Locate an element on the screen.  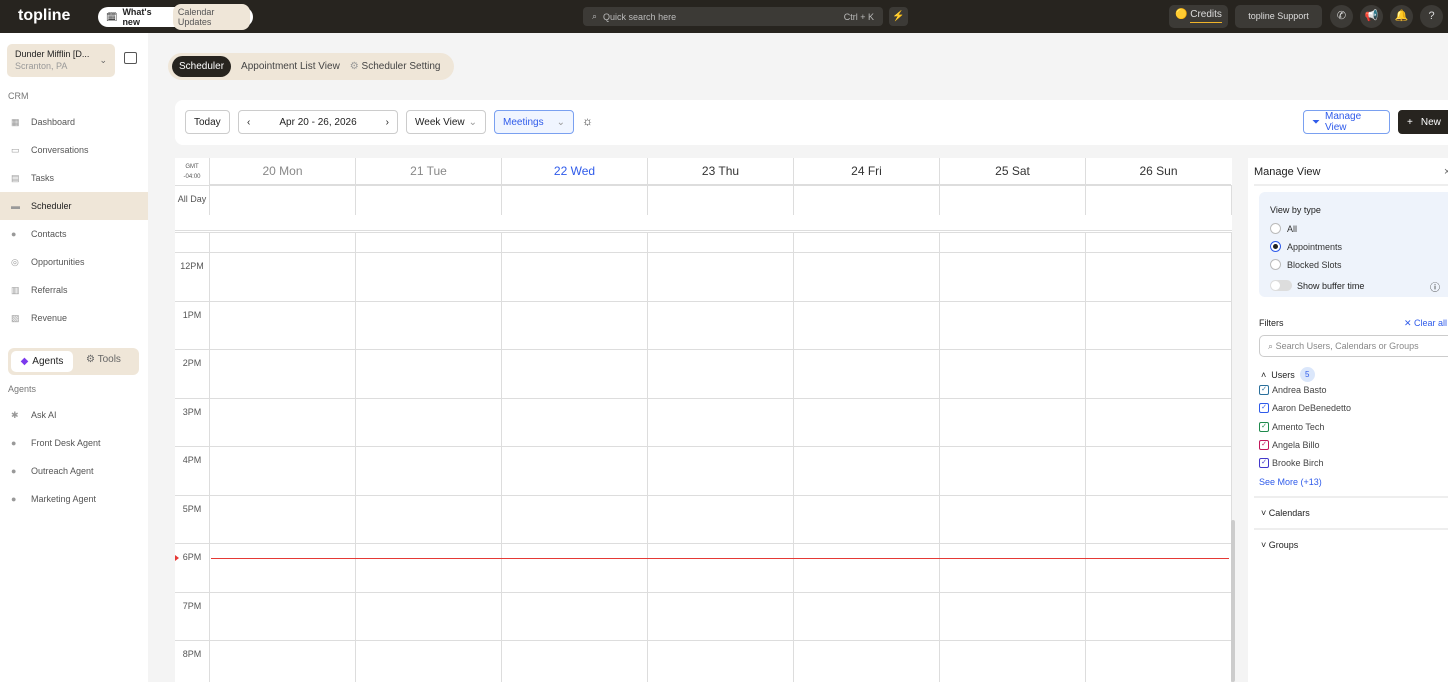
sidebar-item-conversations: ▭ Conversations is located at coordinates (74, 150).